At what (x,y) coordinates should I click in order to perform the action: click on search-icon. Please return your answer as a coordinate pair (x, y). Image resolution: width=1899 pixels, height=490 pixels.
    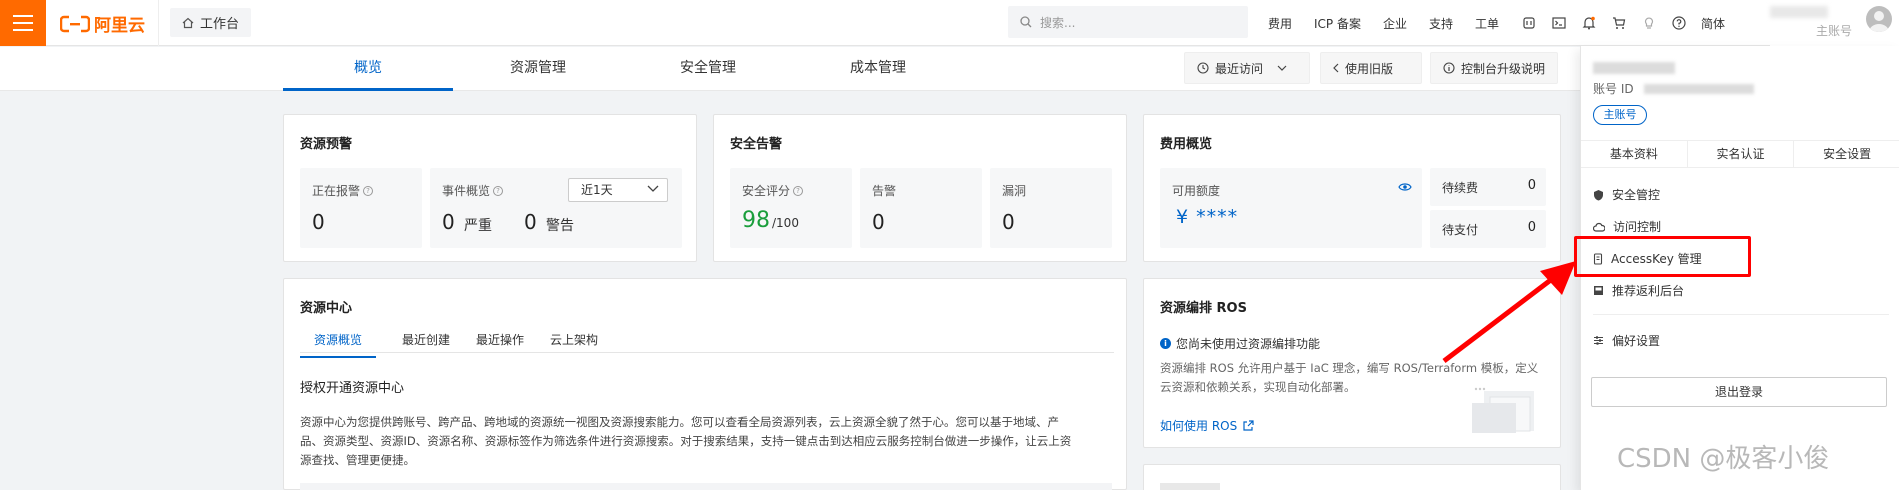
    Looking at the image, I should click on (1026, 22).